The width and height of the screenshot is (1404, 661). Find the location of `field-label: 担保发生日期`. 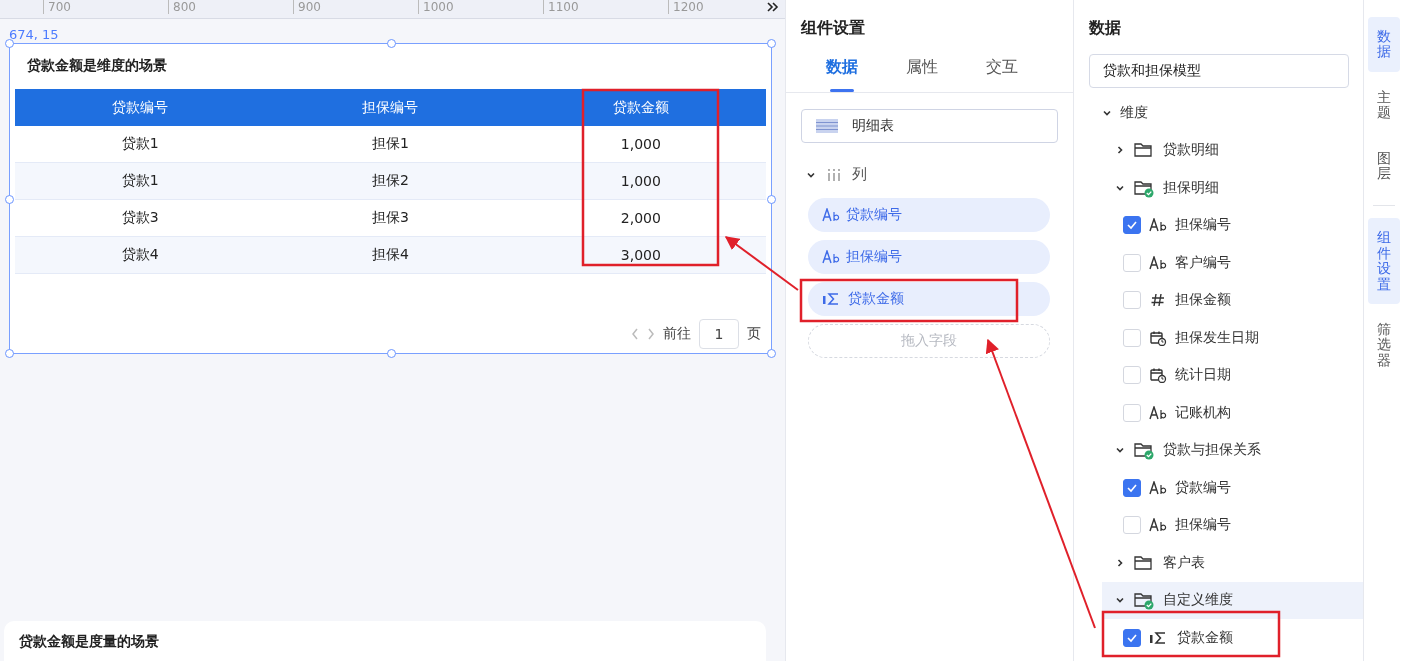

field-label: 担保发生日期 is located at coordinates (1217, 337).